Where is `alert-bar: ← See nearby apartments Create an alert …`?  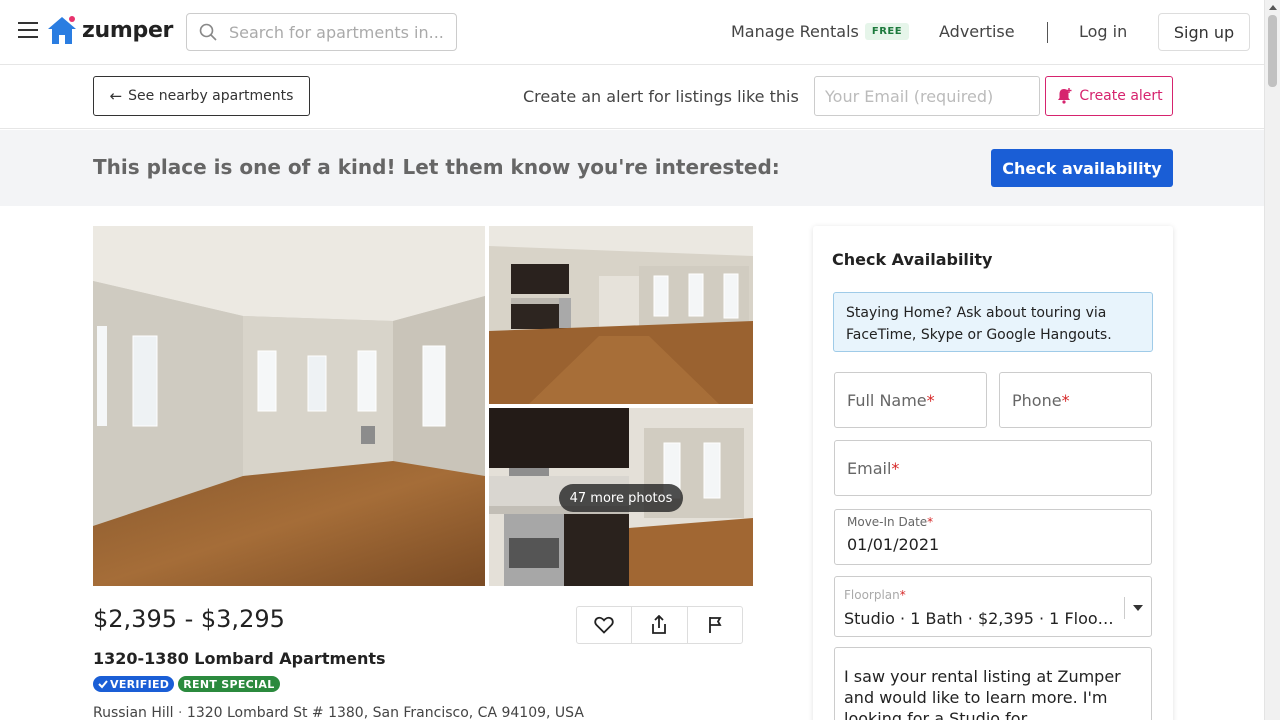
alert-bar: ← See nearby apartments Create an alert … is located at coordinates (632, 97).